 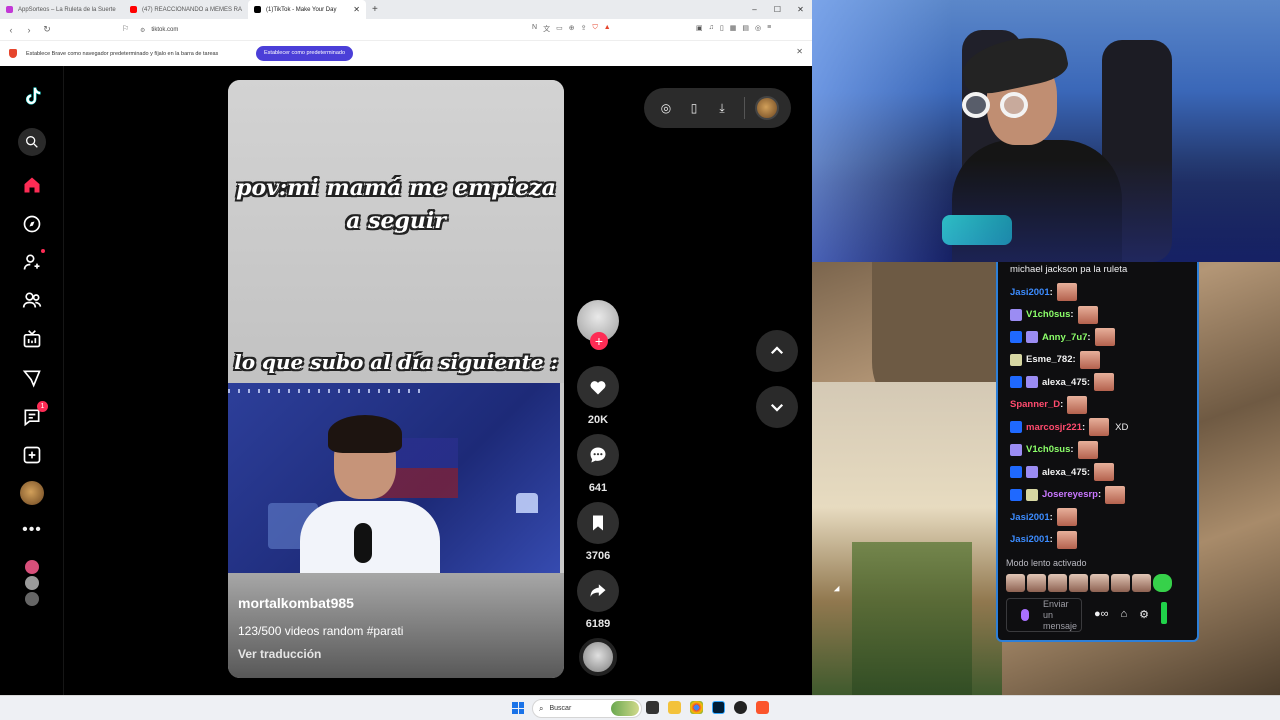 What do you see at coordinates (125, 28) in the screenshot?
I see `bookmark-icon: ⚐` at bounding box center [125, 28].